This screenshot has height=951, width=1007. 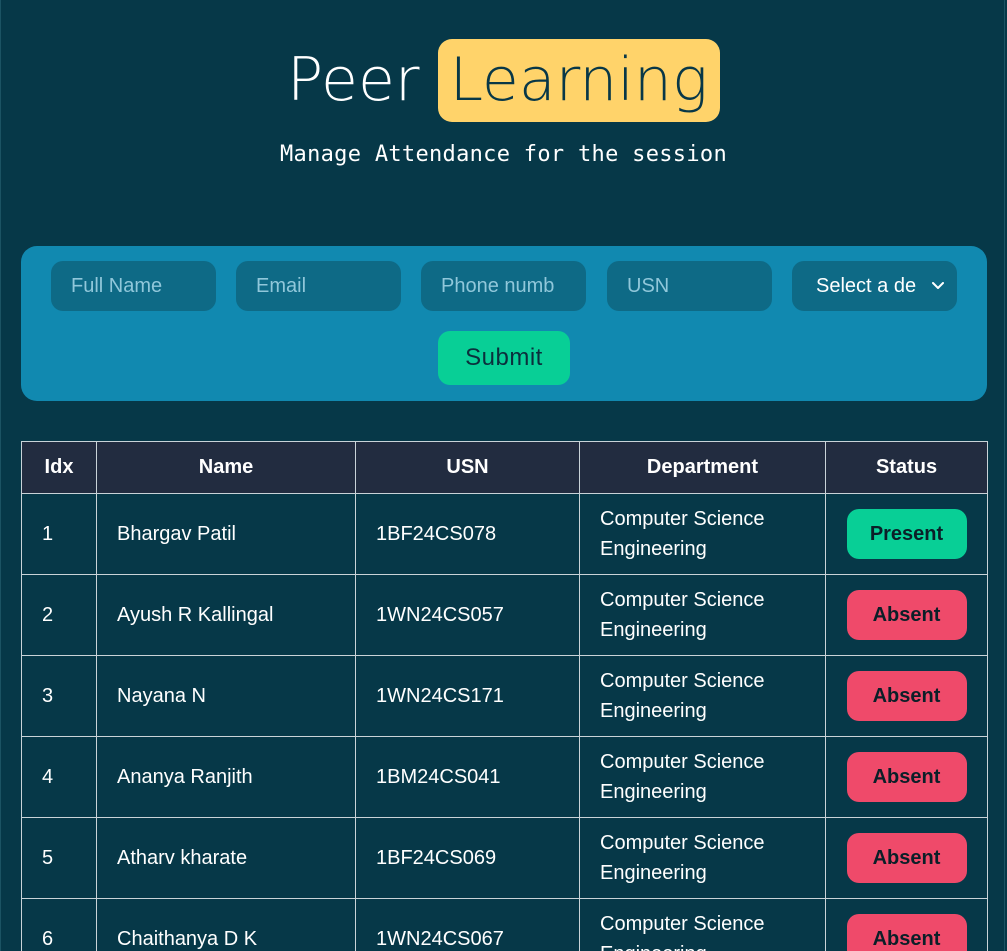 What do you see at coordinates (906, 467) in the screenshot?
I see `column-header-status: Status` at bounding box center [906, 467].